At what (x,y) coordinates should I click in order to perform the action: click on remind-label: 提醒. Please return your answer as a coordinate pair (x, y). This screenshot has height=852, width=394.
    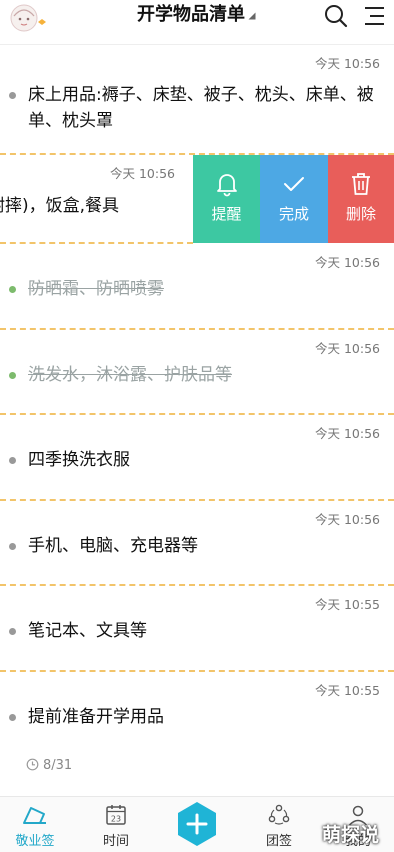
    Looking at the image, I should click on (226, 214).